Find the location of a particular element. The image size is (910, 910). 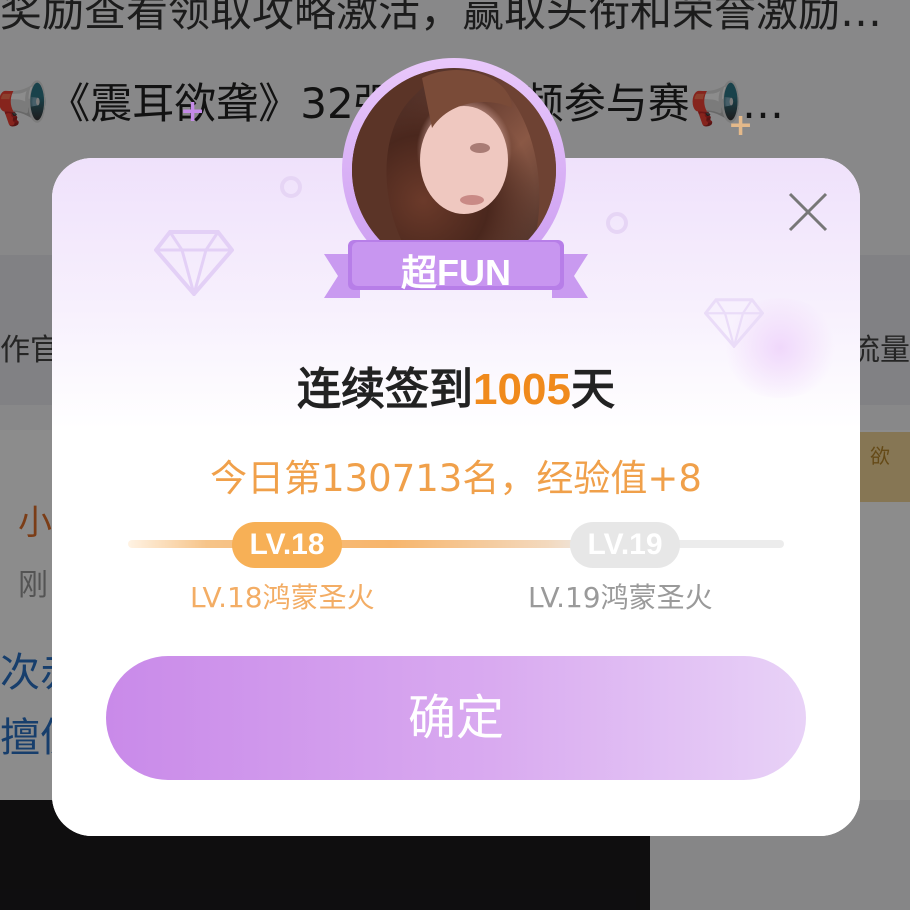

streak-prefix: 连续签到 is located at coordinates (385, 389).